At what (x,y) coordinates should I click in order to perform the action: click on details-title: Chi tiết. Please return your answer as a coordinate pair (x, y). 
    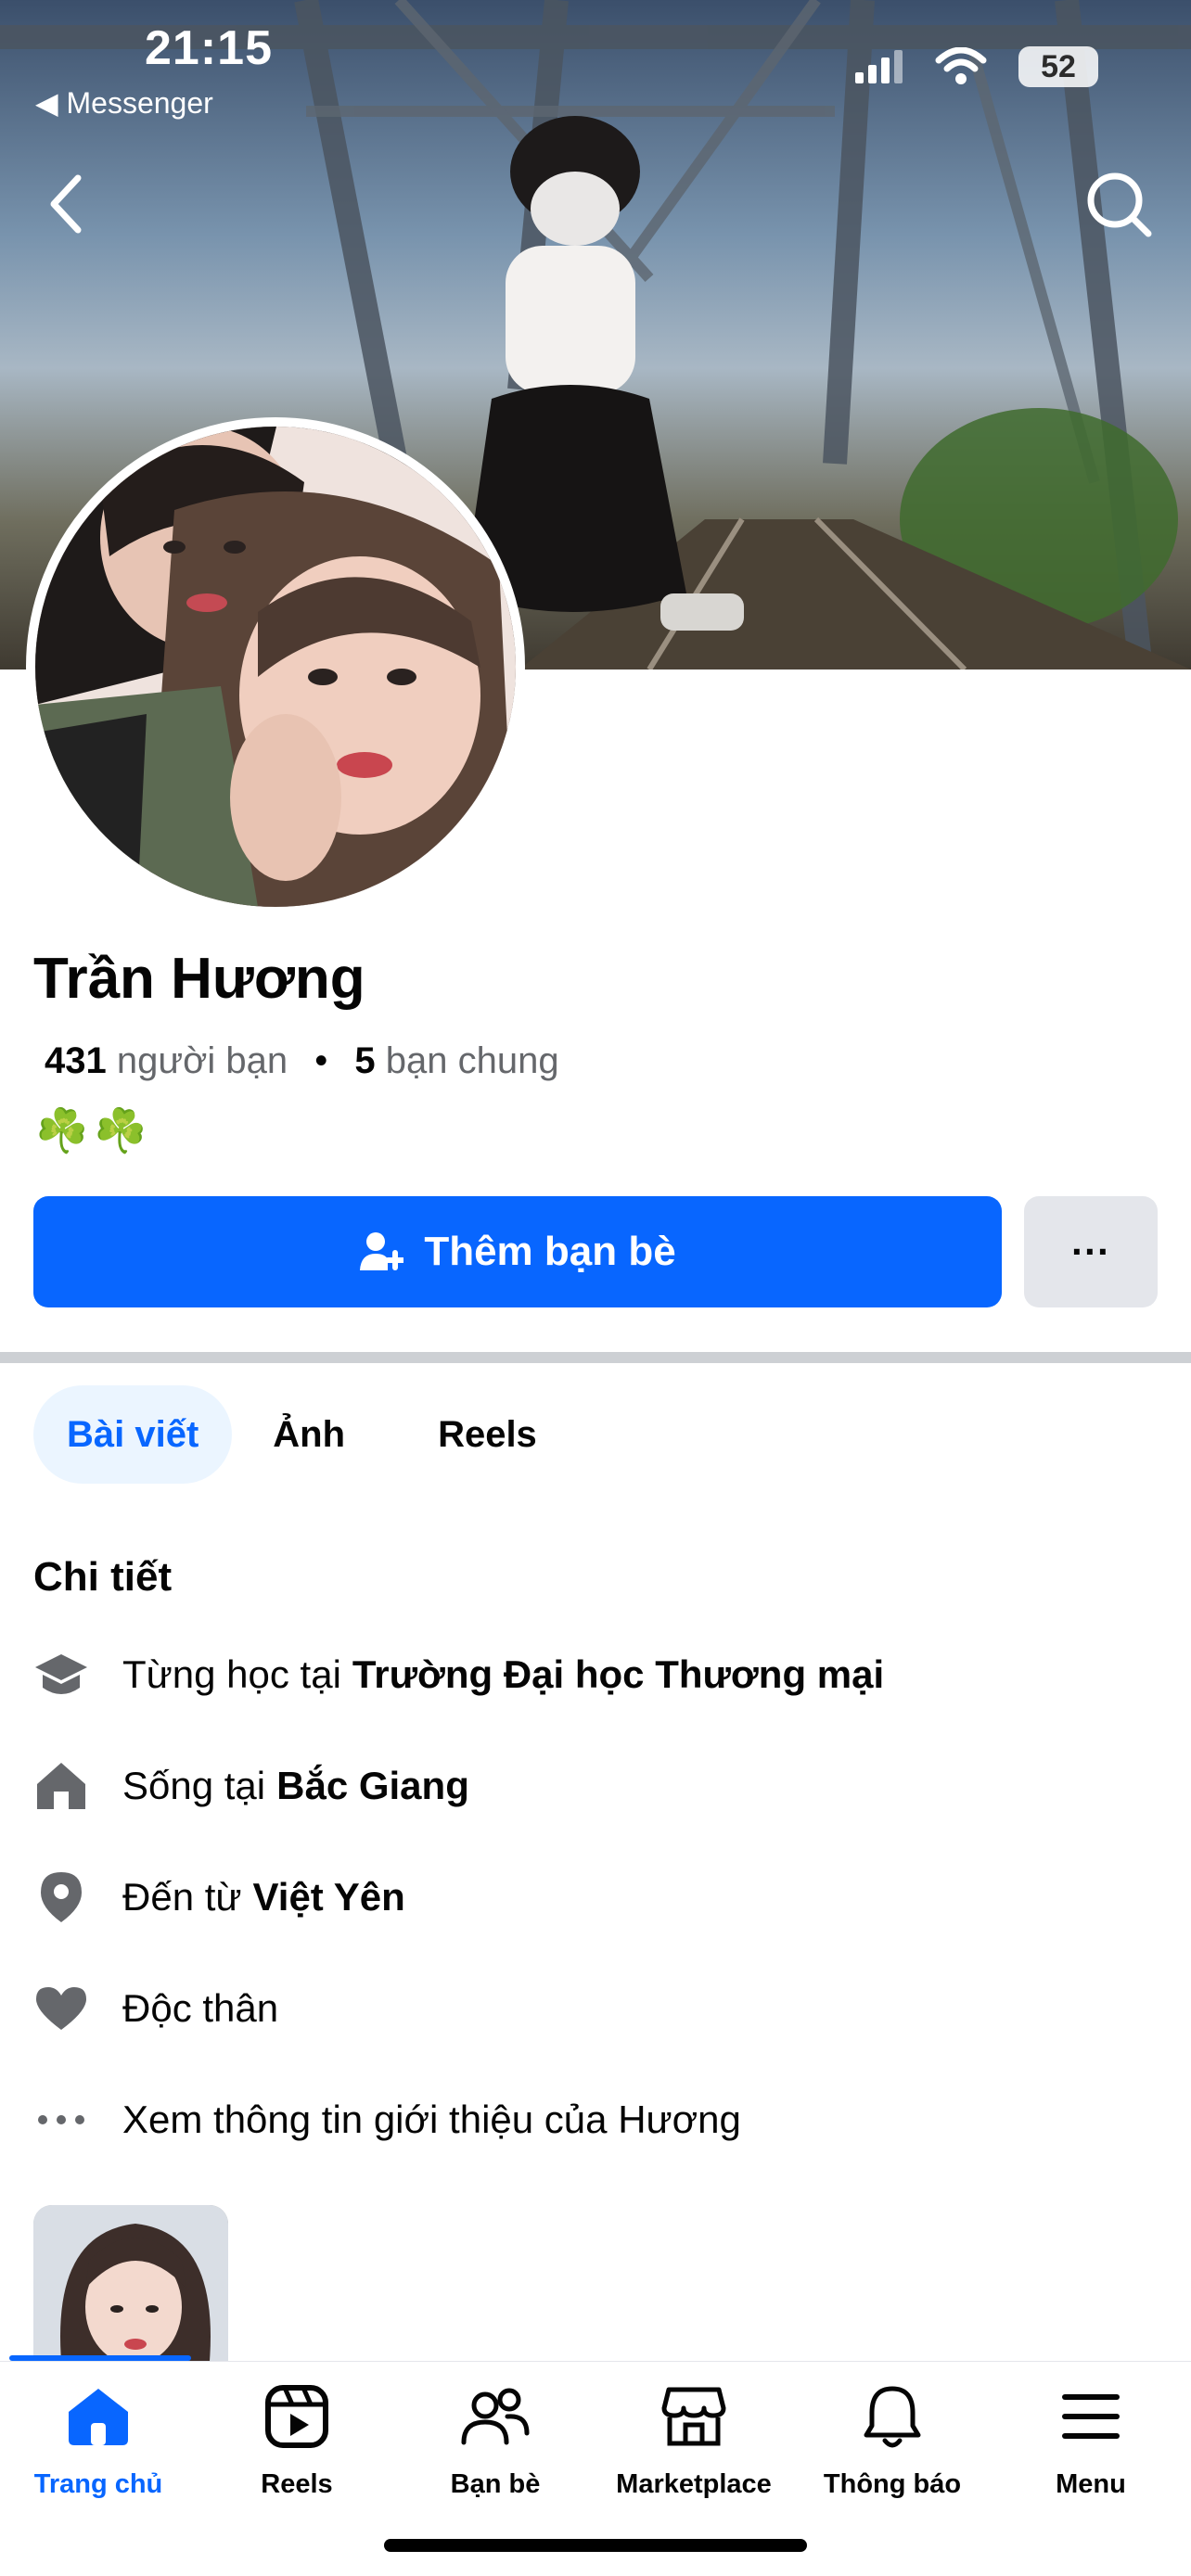
    Looking at the image, I should click on (103, 1577).